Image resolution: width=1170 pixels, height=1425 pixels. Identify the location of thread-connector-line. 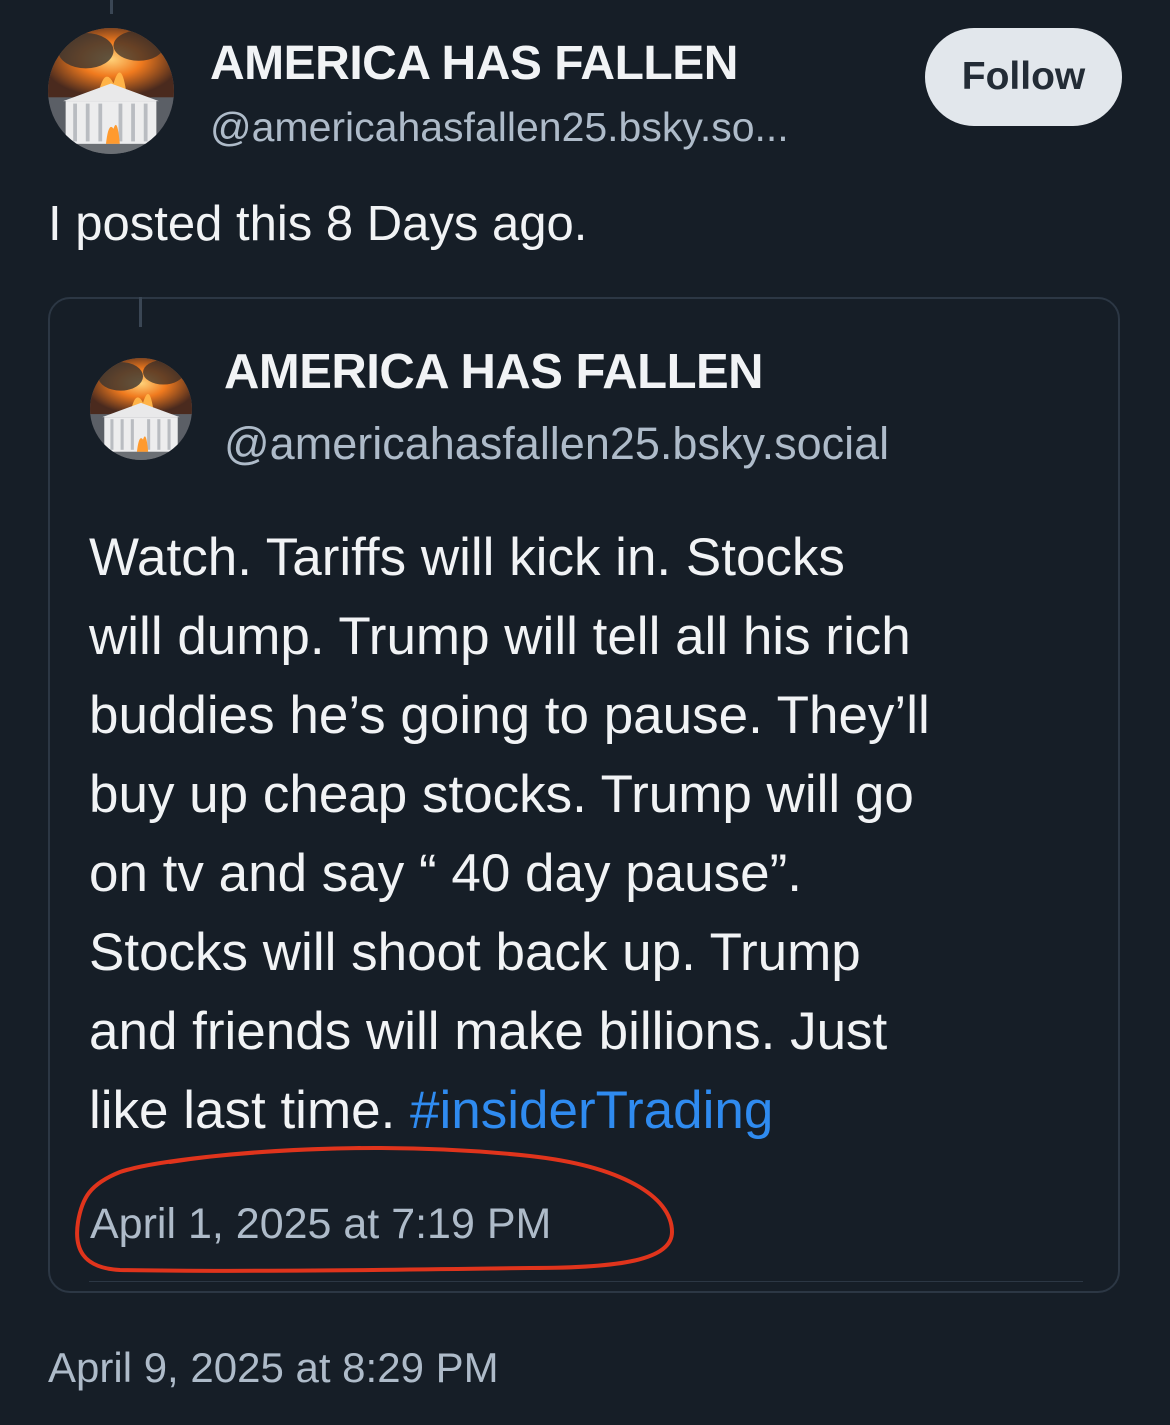
(111, 7).